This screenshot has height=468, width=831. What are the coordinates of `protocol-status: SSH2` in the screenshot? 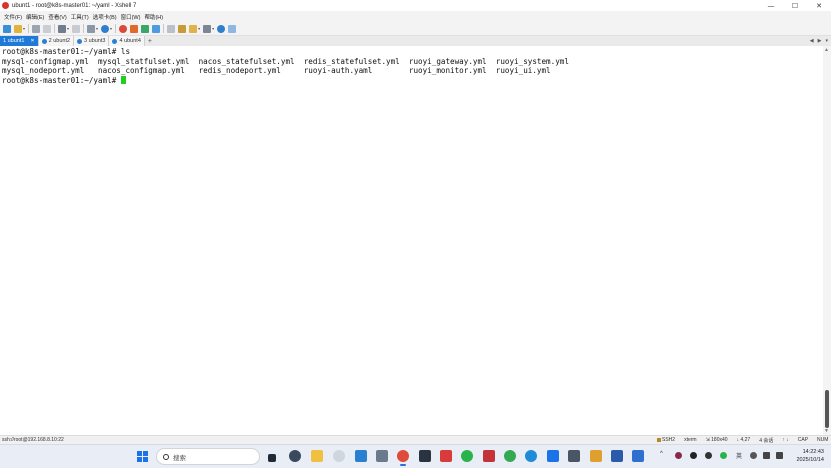 It's located at (666, 440).